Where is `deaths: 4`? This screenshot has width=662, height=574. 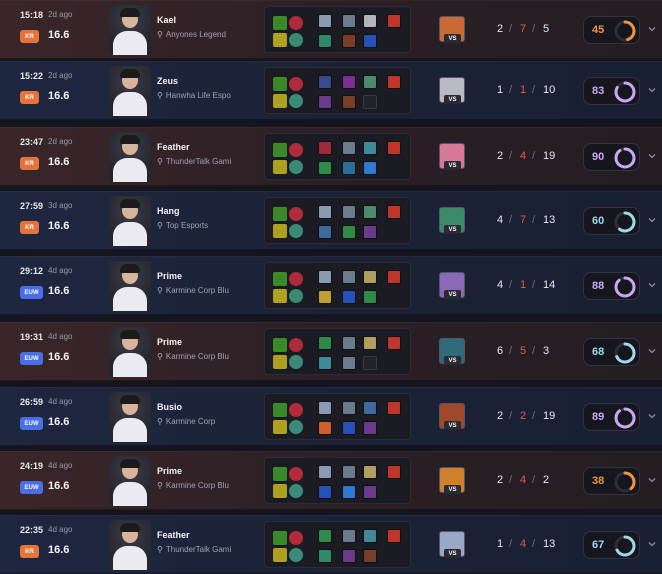
deaths: 4 is located at coordinates (523, 156).